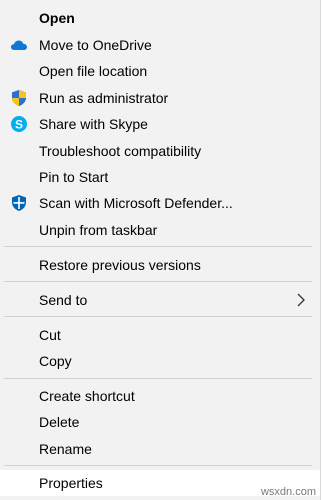 Image resolution: width=322 pixels, height=500 pixels. I want to click on menu-item-label: Send to, so click(63, 300).